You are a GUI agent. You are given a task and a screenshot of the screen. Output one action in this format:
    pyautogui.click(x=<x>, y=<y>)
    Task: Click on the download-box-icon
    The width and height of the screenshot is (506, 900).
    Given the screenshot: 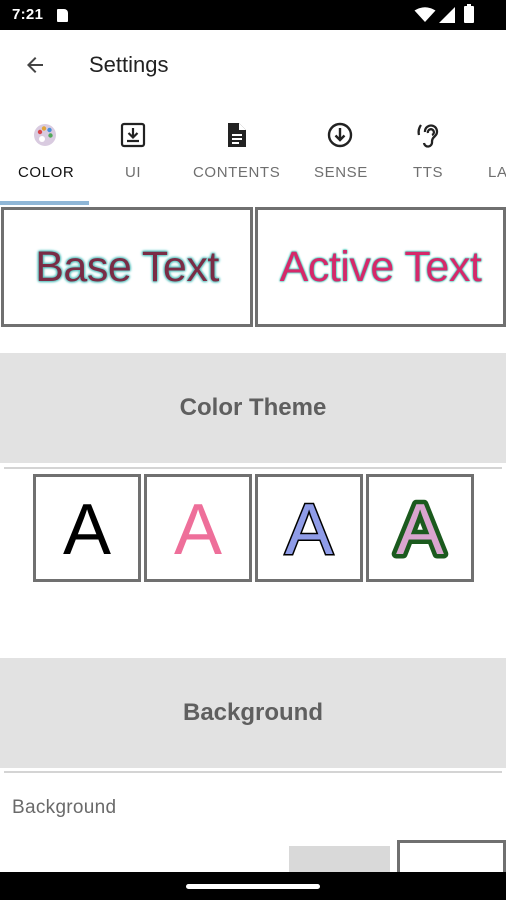 What is the action you would take?
    pyautogui.click(x=133, y=135)
    